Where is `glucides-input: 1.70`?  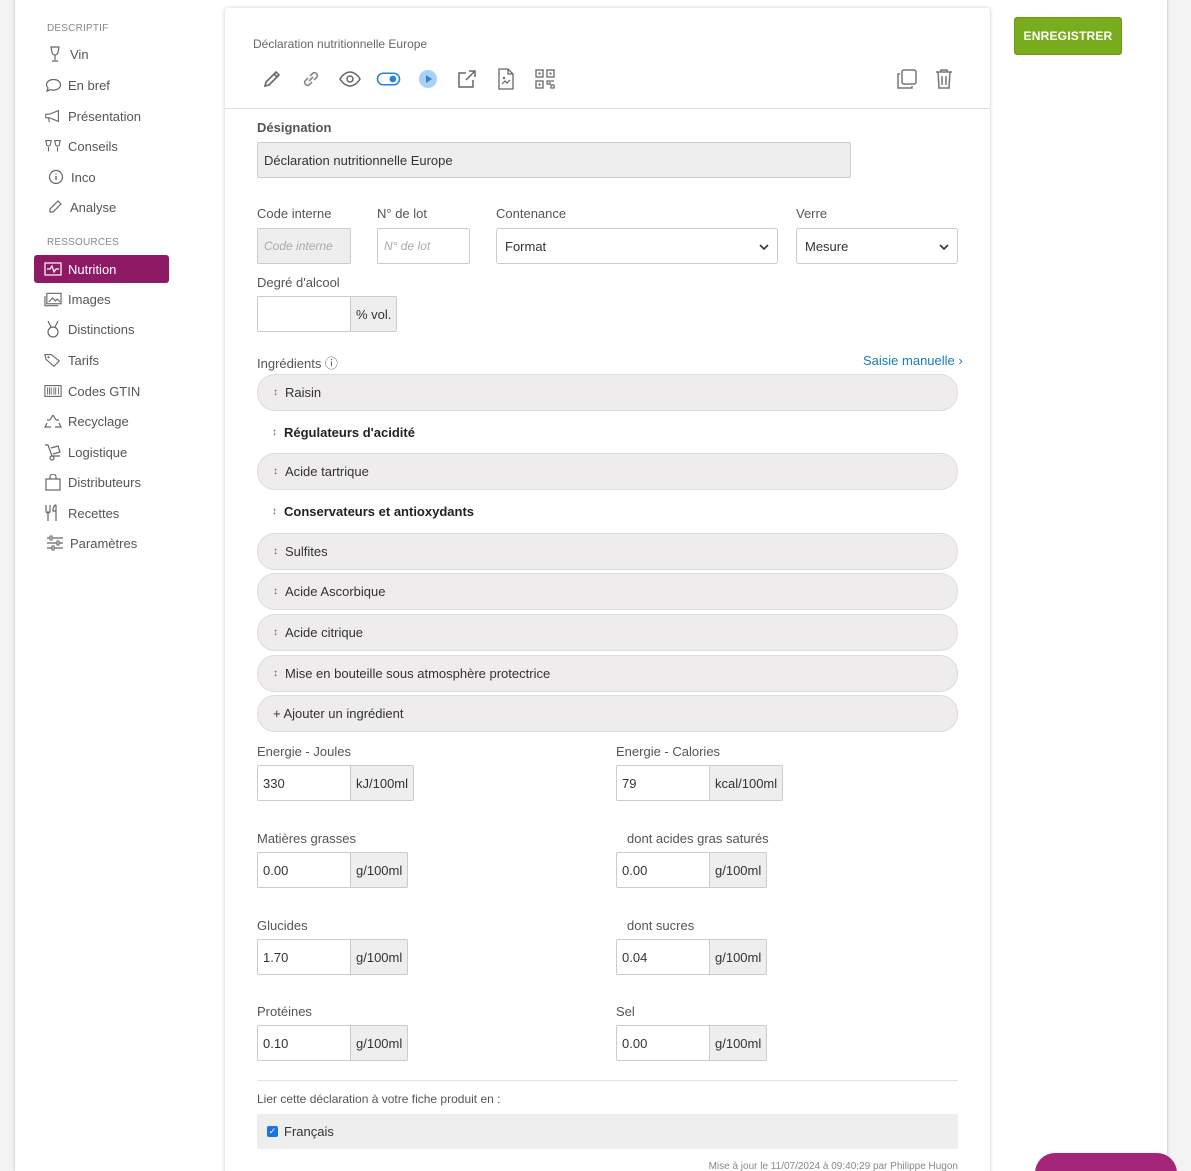 glucides-input: 1.70 is located at coordinates (304, 957).